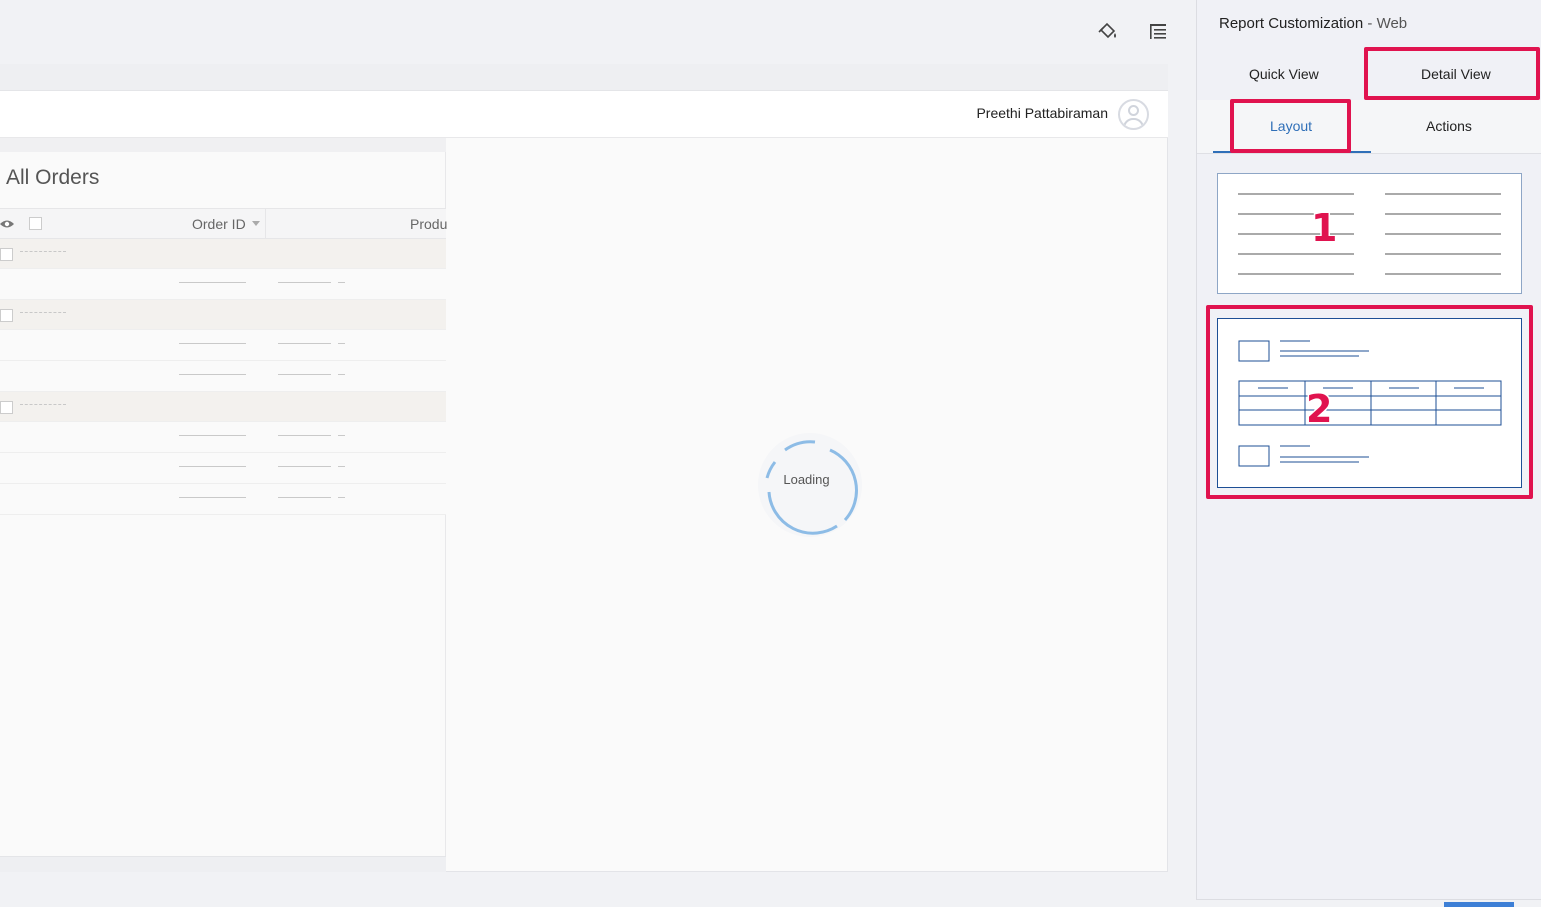 This screenshot has height=907, width=1541. Describe the element at coordinates (1452, 73) in the screenshot. I see `highlight-detail-view` at that location.